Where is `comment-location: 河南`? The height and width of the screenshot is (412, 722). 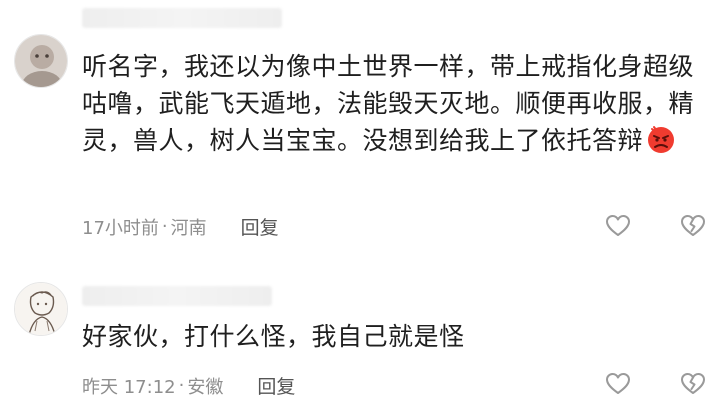
comment-location: 河南 is located at coordinates (188, 228).